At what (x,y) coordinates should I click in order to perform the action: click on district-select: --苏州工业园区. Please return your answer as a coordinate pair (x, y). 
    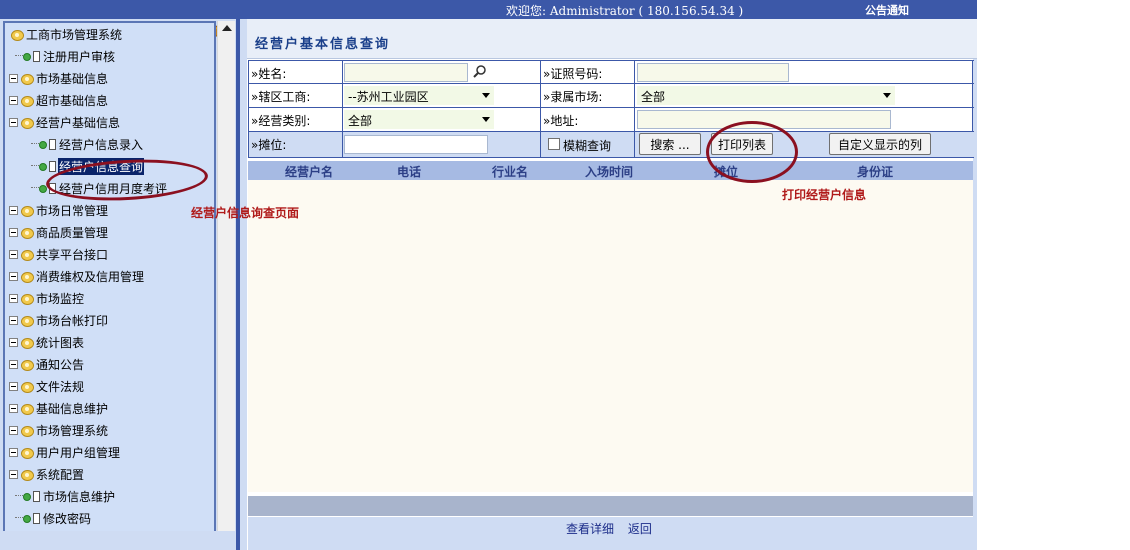
    Looking at the image, I should click on (419, 95).